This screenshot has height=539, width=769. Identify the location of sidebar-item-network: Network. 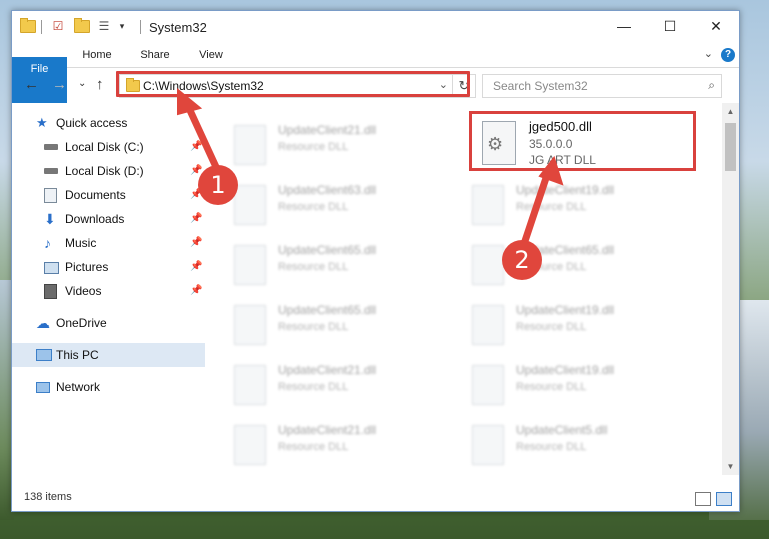
(109, 387).